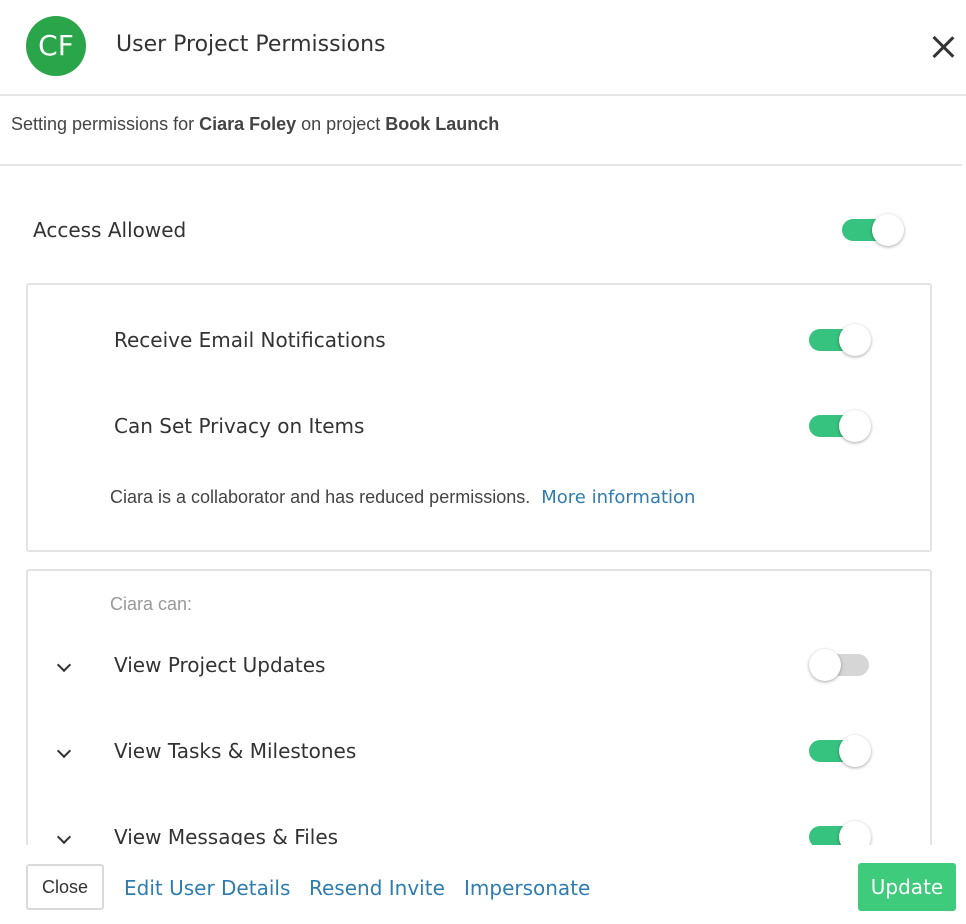 This screenshot has height=924, width=966. I want to click on subtitle-prefix: Setting permissions for, so click(103, 124).